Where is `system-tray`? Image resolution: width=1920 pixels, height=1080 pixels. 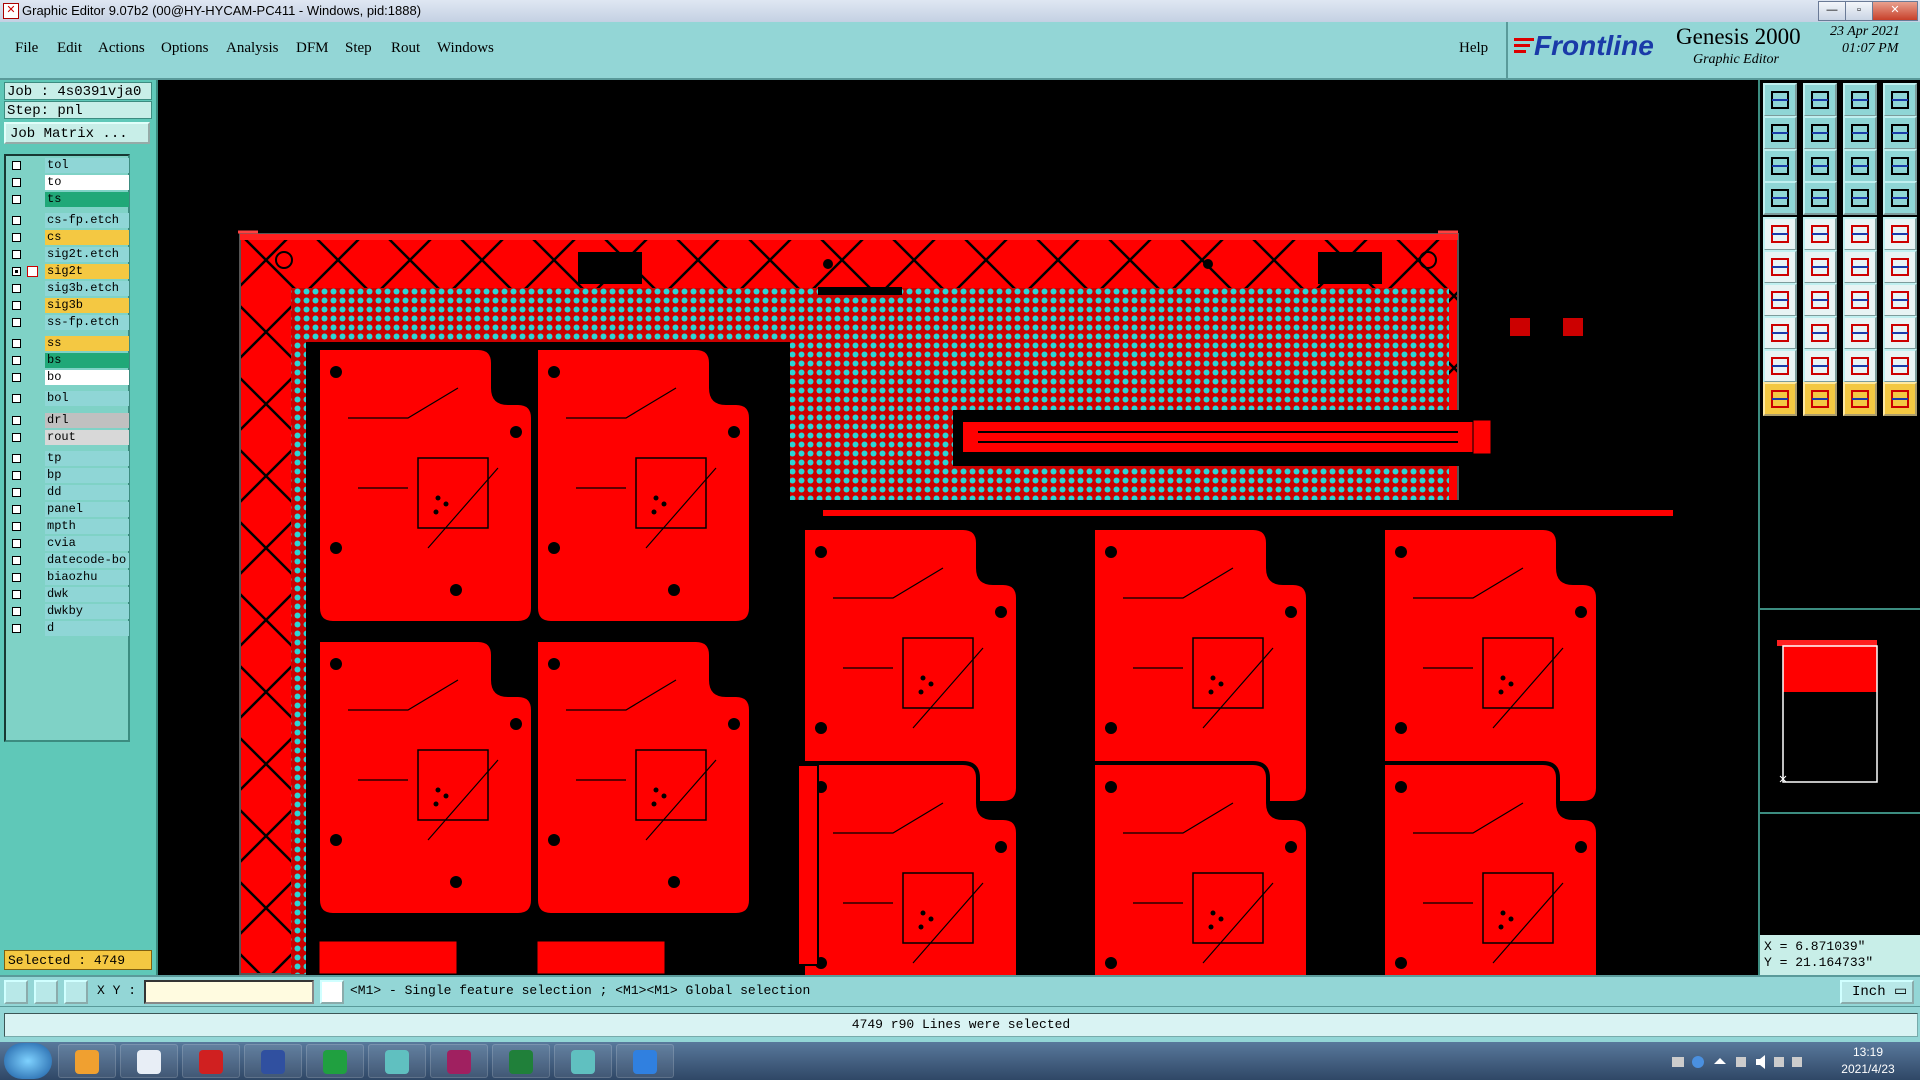 system-tray is located at coordinates (1740, 1062).